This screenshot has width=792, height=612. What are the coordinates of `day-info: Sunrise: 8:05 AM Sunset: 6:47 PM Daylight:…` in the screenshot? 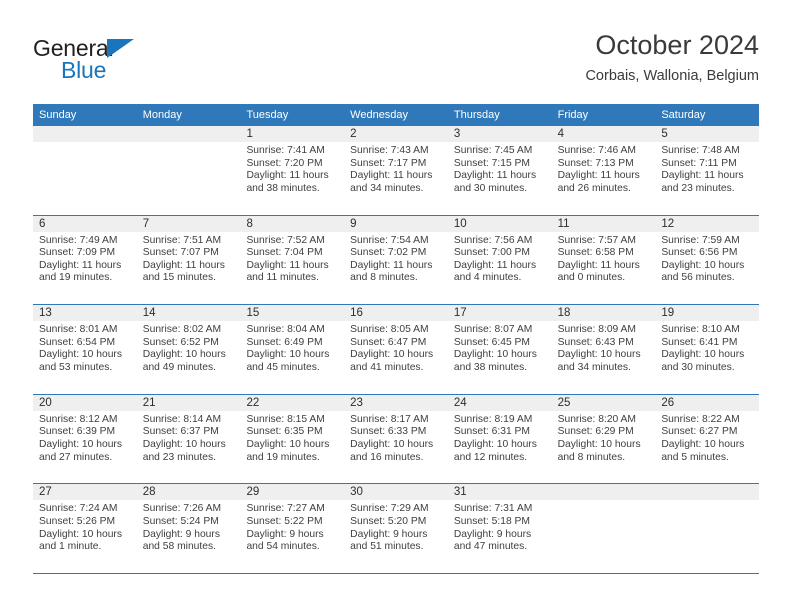 It's located at (396, 347).